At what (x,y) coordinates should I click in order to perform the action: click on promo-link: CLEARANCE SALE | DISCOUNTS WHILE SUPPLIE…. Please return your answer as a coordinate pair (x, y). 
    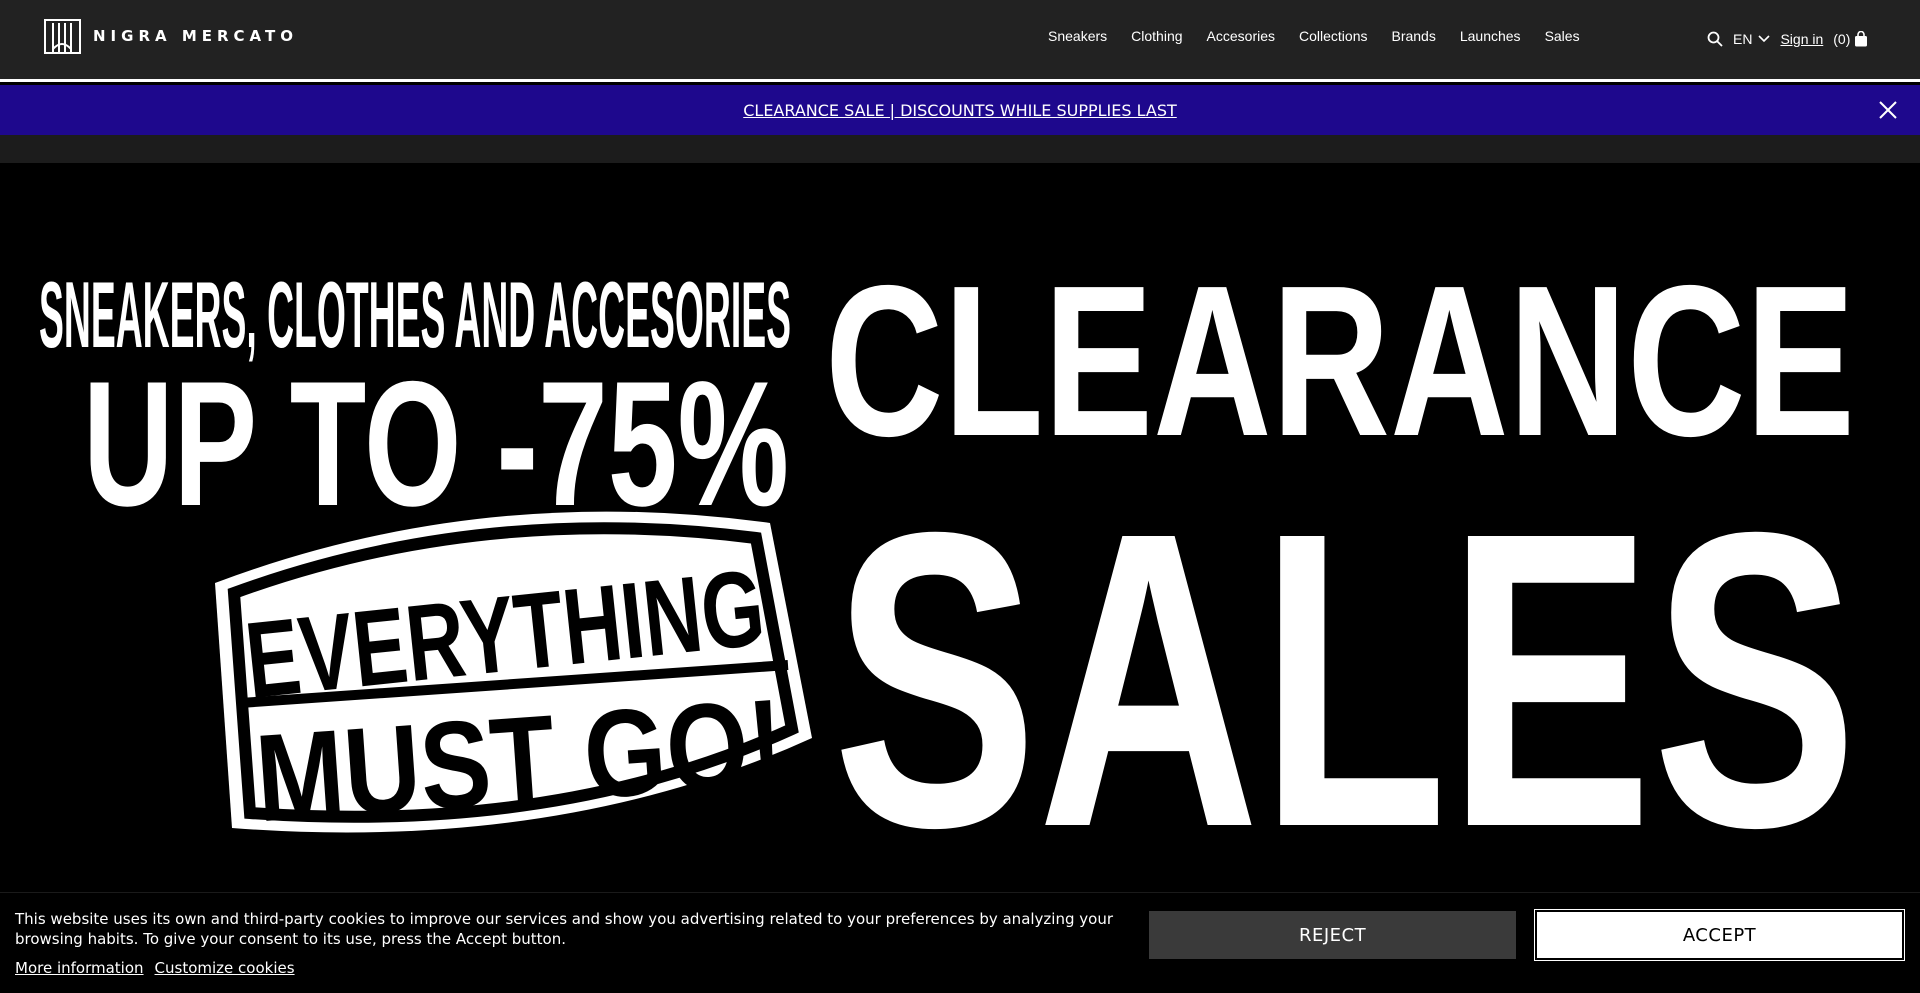
    Looking at the image, I should click on (960, 110).